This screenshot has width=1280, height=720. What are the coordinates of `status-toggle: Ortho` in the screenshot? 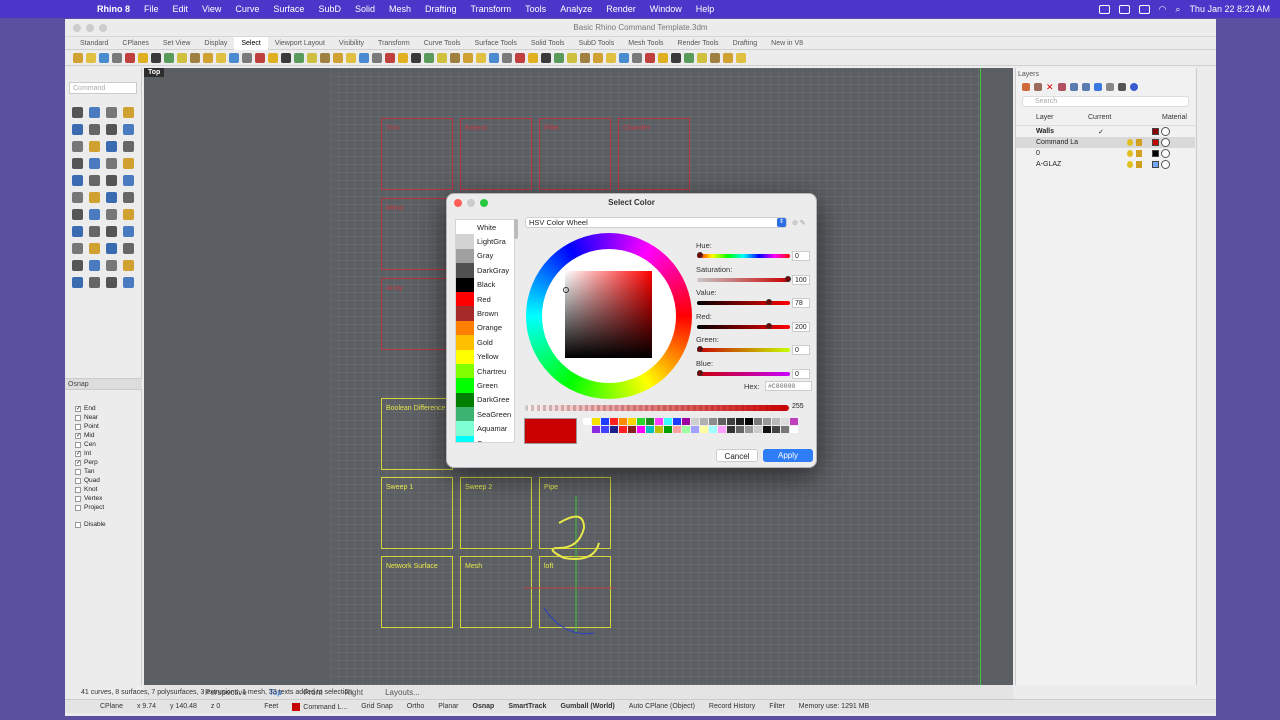 It's located at (416, 706).